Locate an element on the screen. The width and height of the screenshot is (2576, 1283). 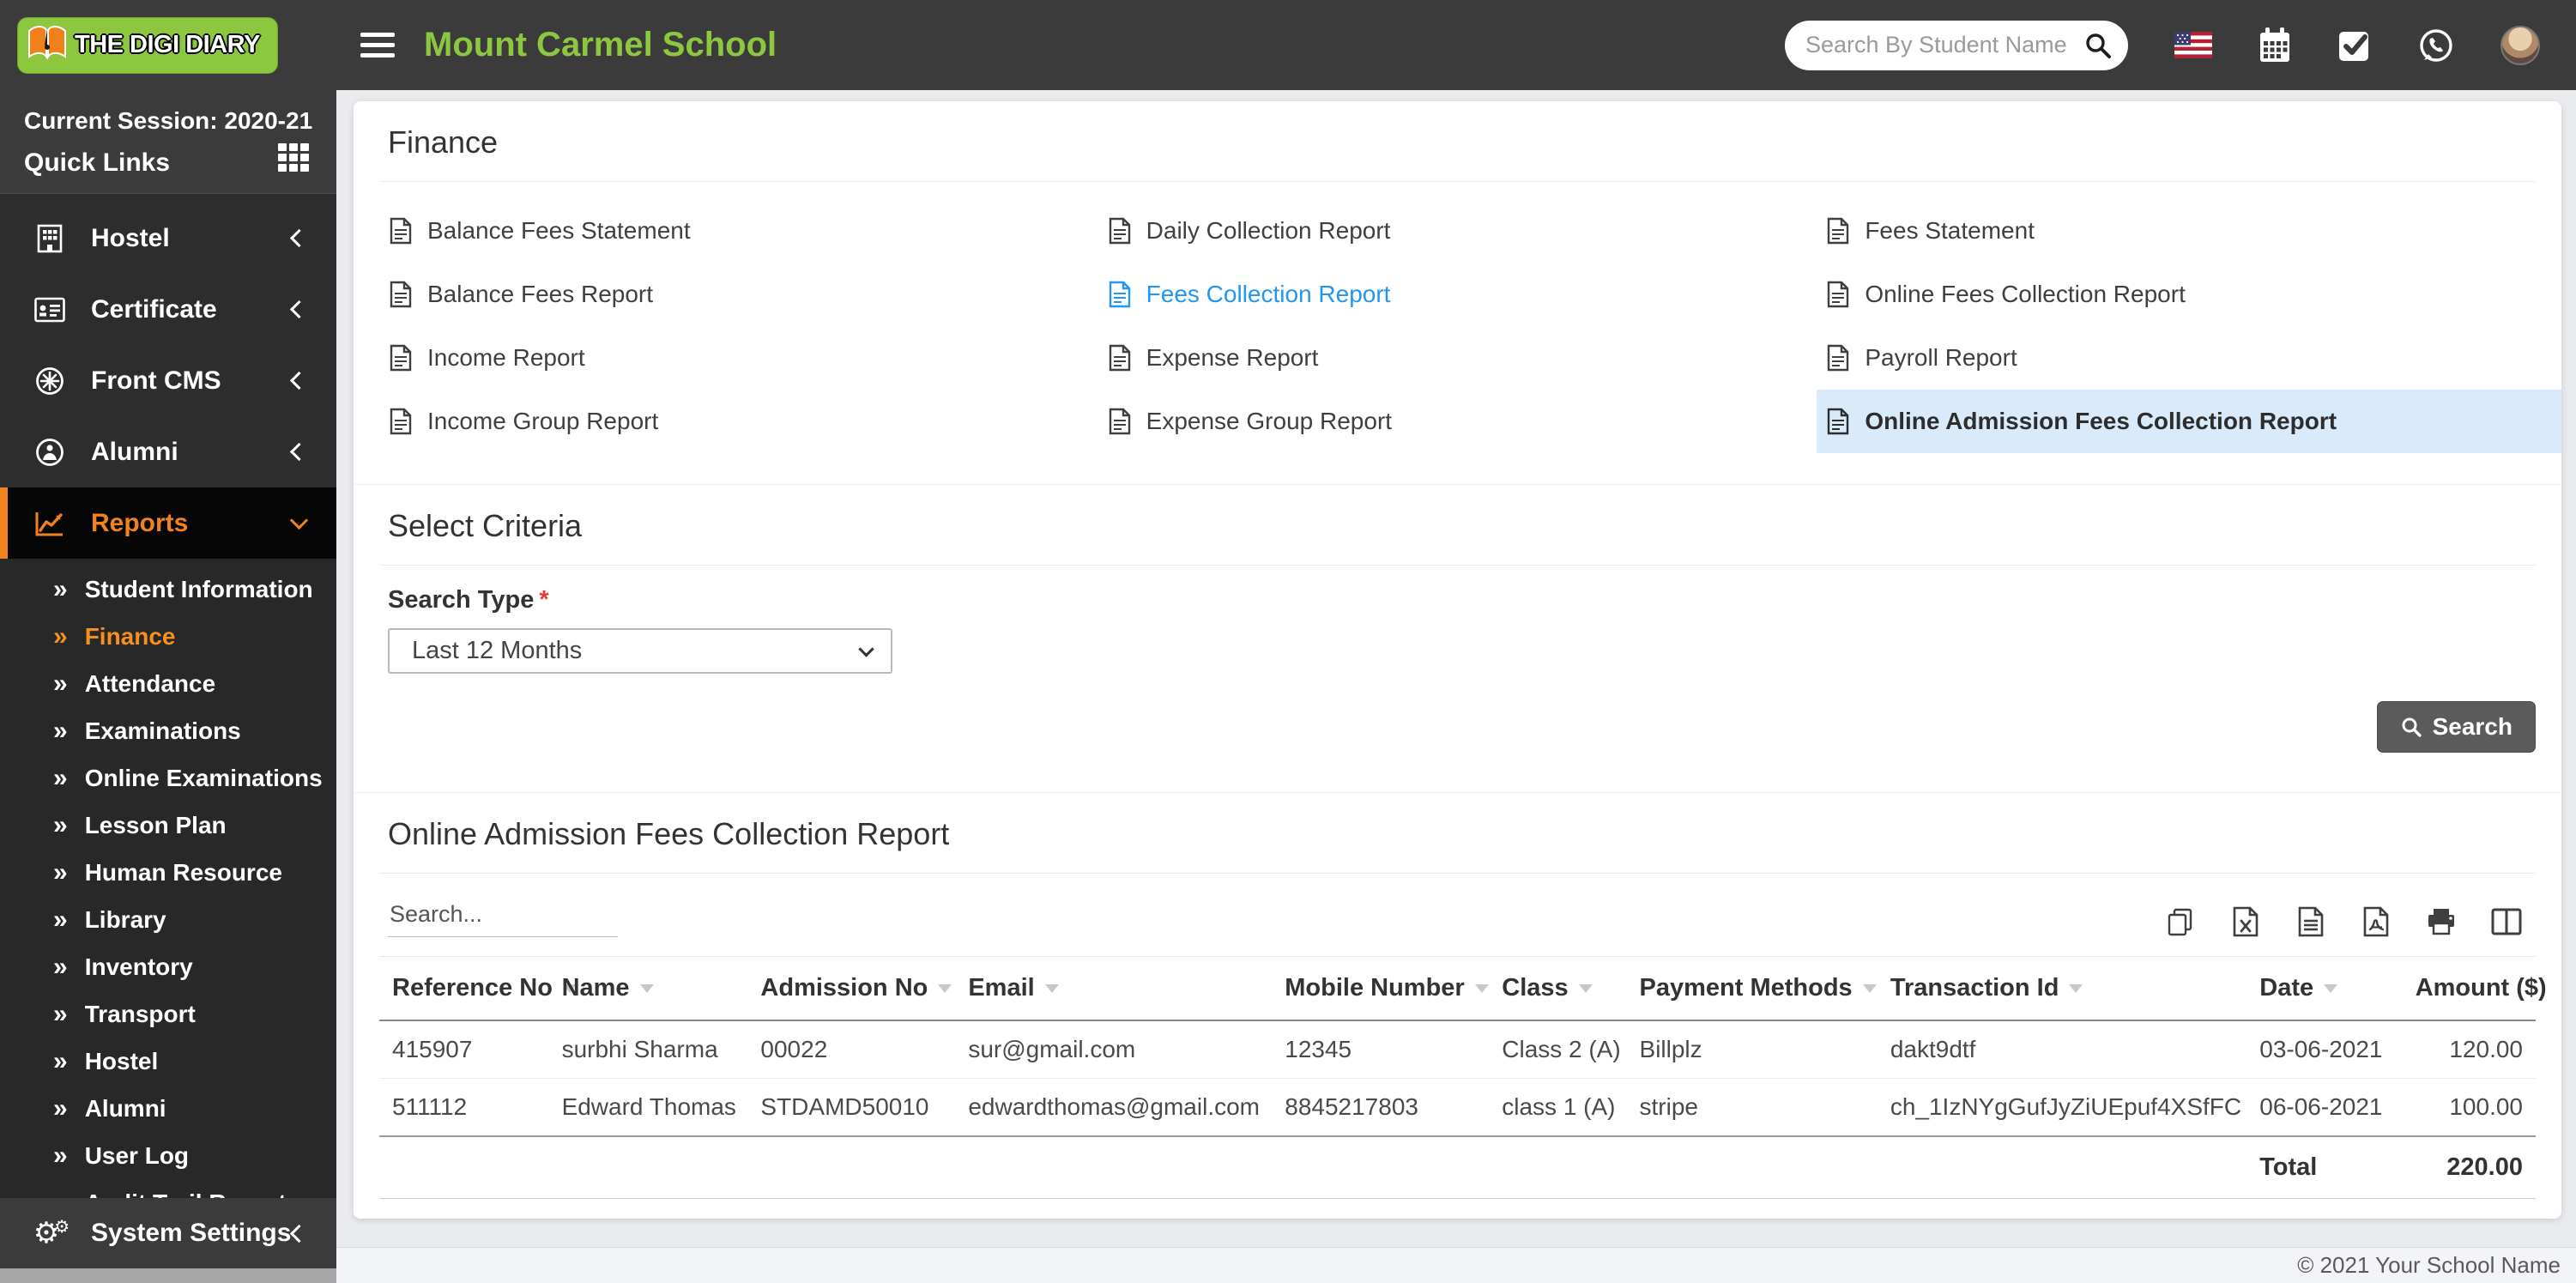
student-search is located at coordinates (1956, 45).